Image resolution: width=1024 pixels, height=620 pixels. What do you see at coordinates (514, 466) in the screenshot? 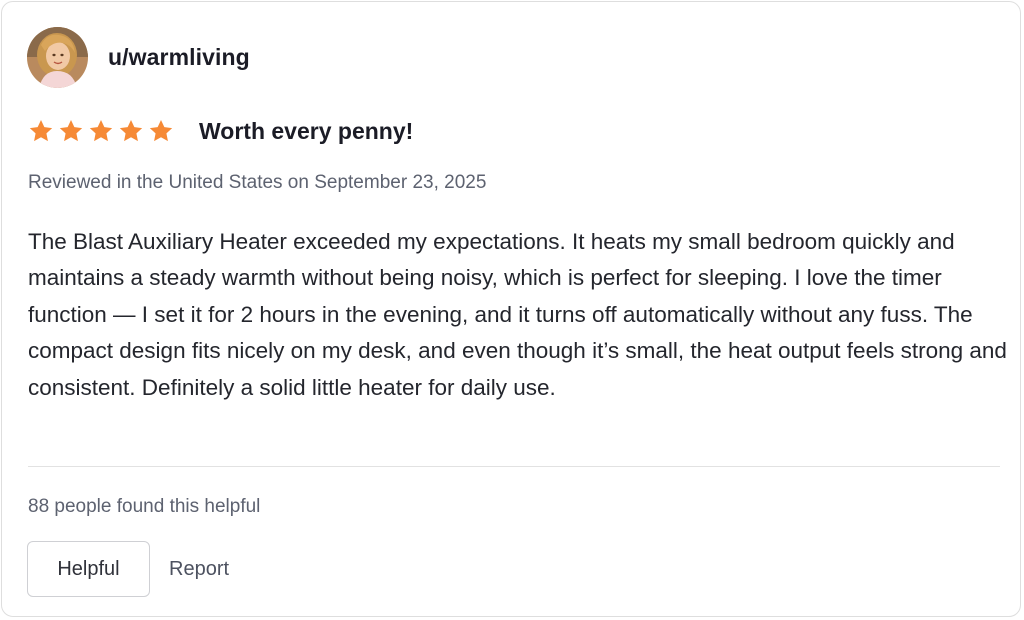
I see `divider` at bounding box center [514, 466].